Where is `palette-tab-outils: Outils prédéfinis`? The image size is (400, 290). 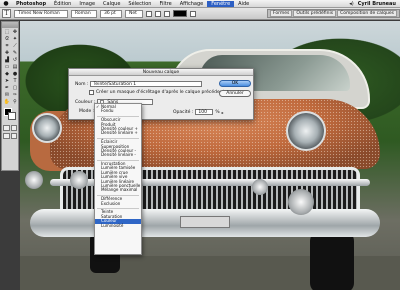 palette-tab-outils: Outils prédéfinis is located at coordinates (315, 13).